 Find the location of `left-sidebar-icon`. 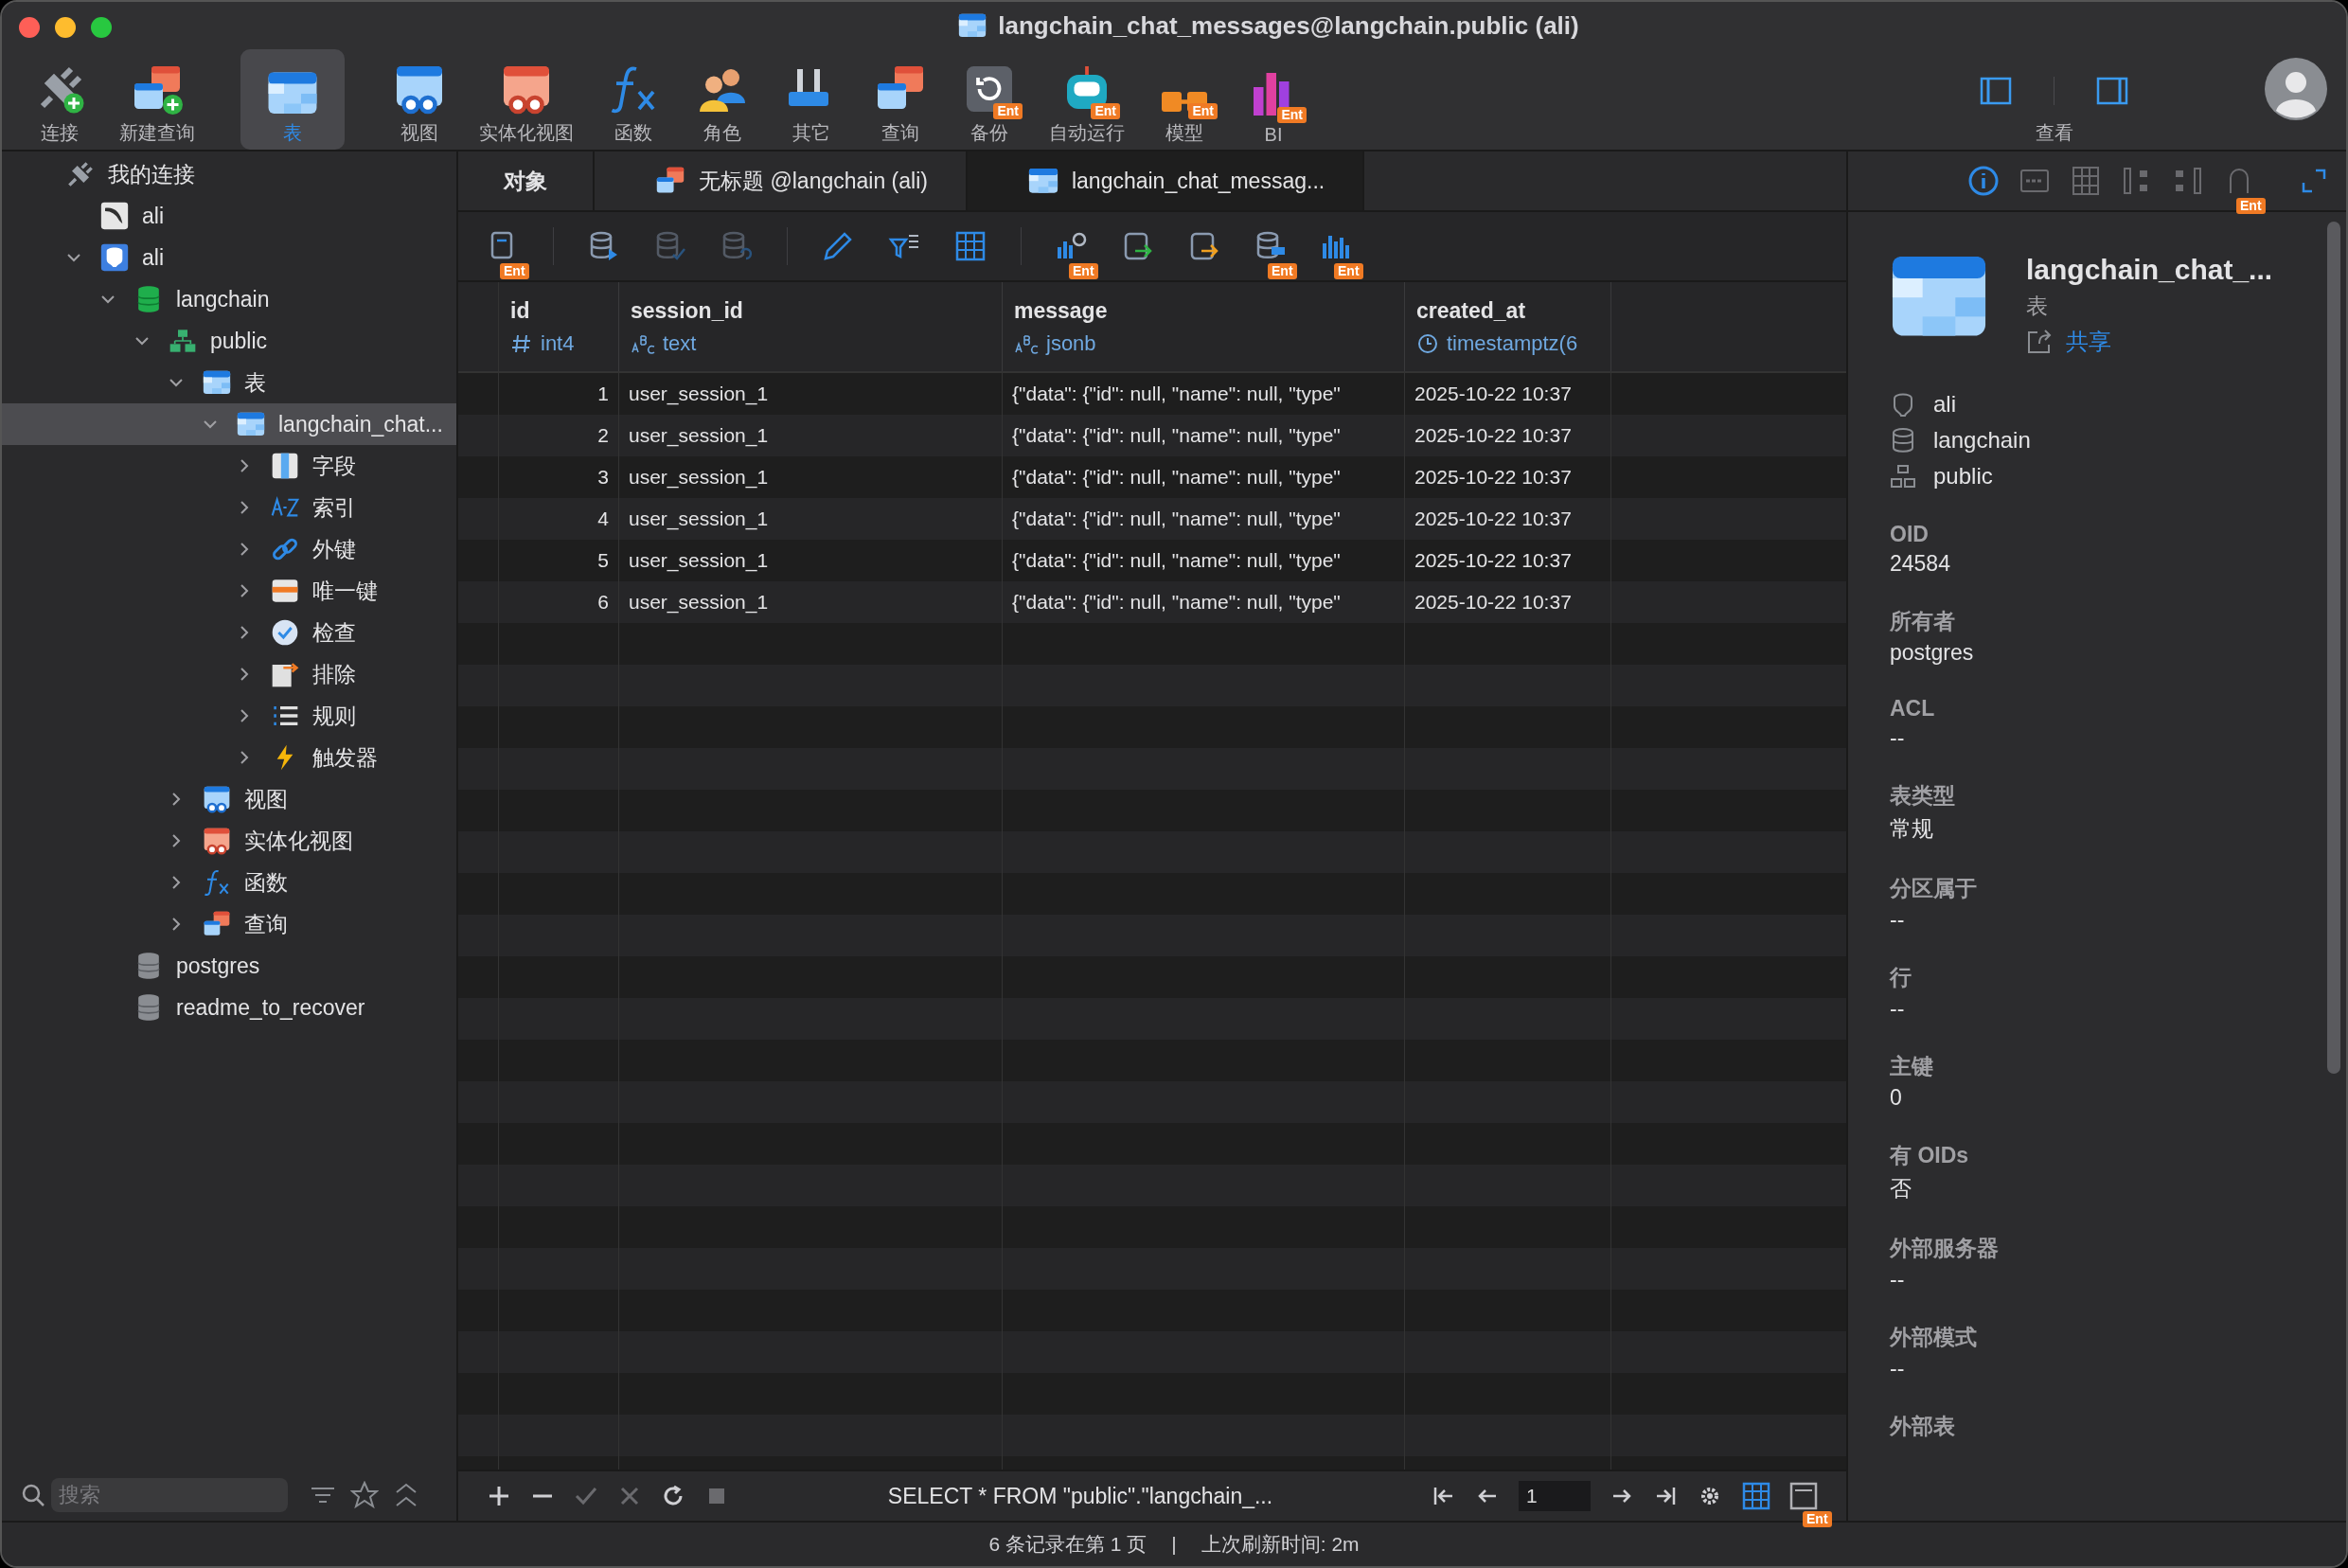

left-sidebar-icon is located at coordinates (1996, 91).